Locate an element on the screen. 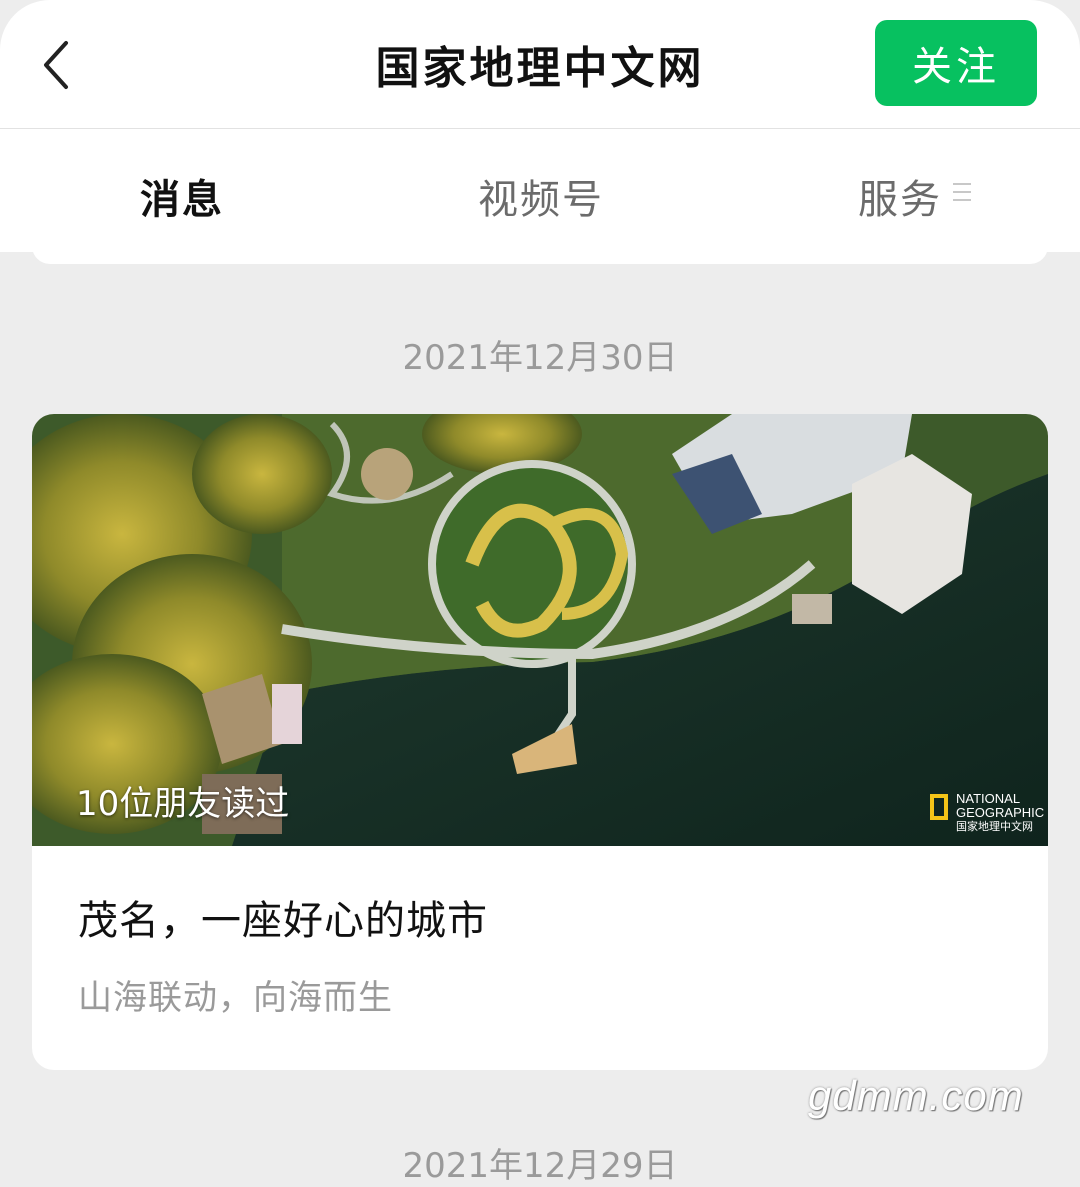 The height and width of the screenshot is (1187, 1080). article-subtitle: 山海联动，向海而生 is located at coordinates (235, 998).